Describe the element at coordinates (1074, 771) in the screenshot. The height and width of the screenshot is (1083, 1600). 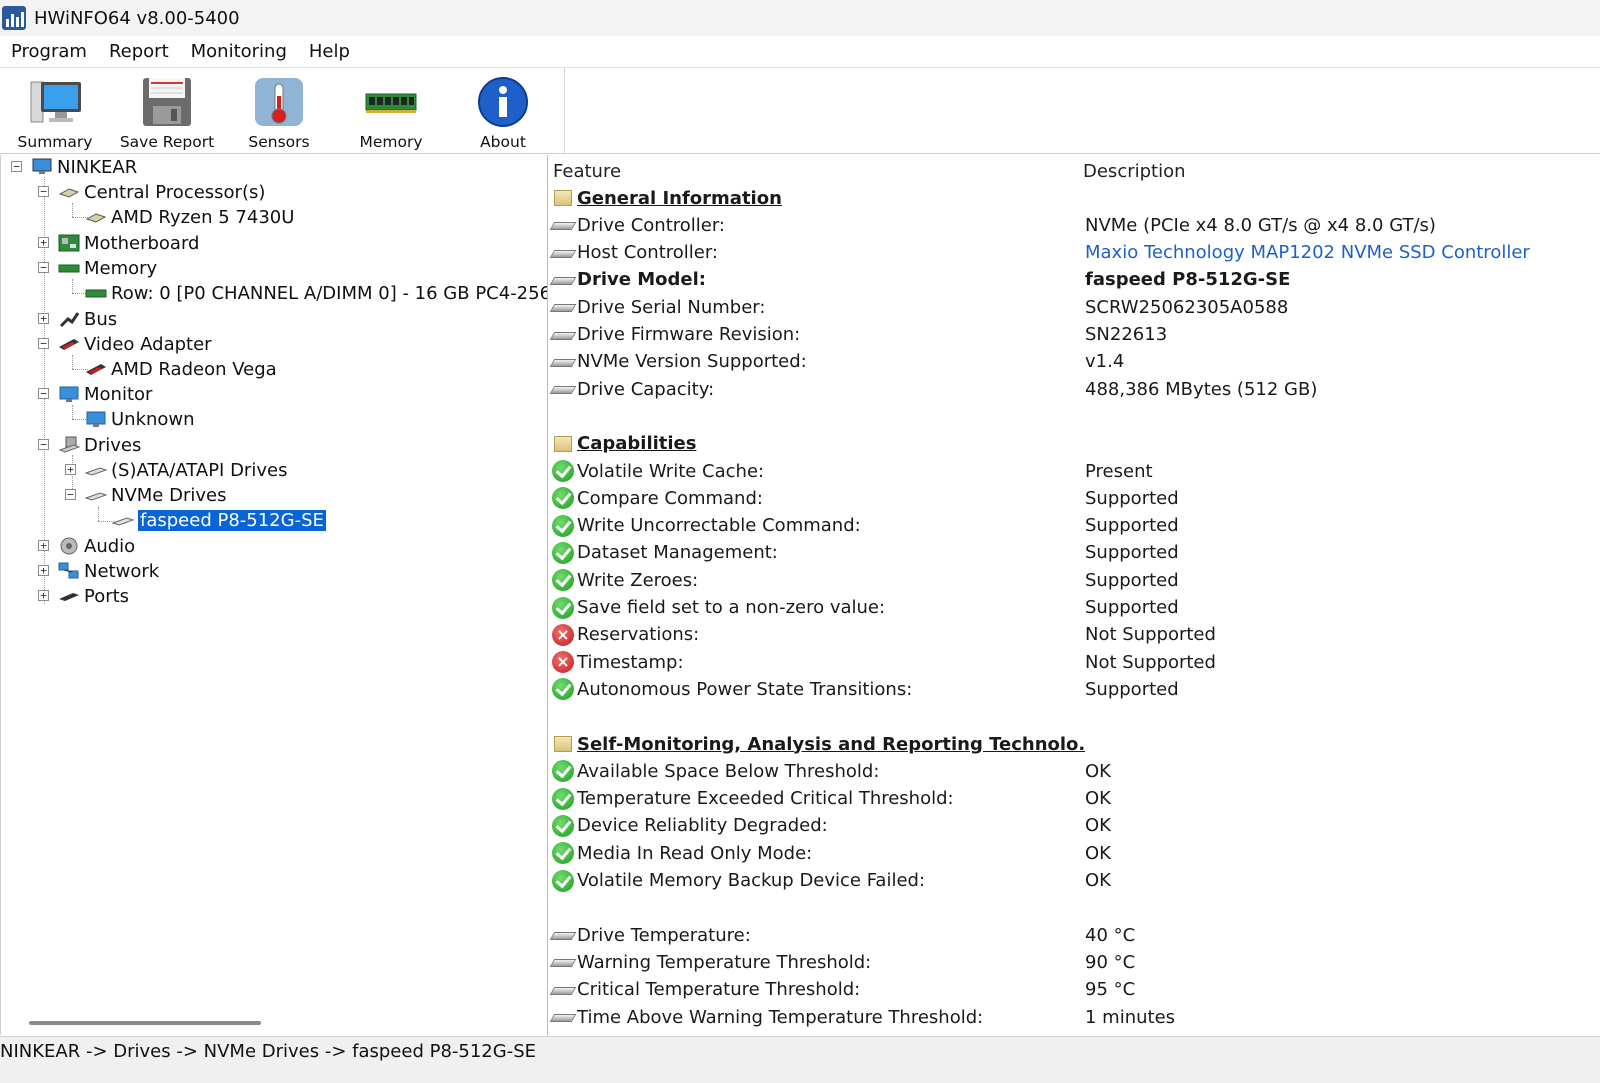
I see `detail-row: Available Space Below Threshold: OK` at that location.